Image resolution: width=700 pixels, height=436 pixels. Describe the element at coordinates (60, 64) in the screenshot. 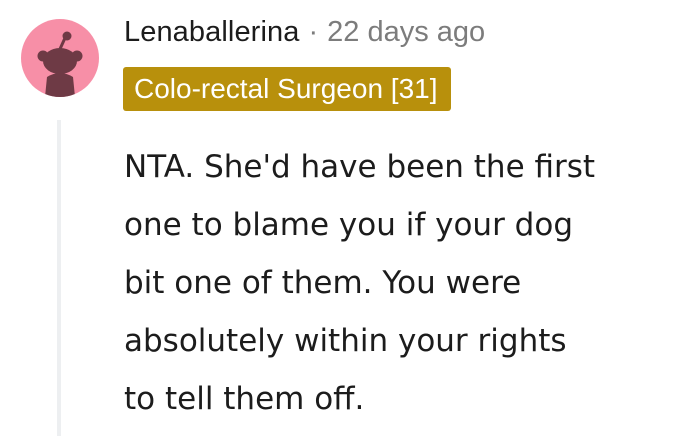

I see `snoo-avatar-icon` at that location.